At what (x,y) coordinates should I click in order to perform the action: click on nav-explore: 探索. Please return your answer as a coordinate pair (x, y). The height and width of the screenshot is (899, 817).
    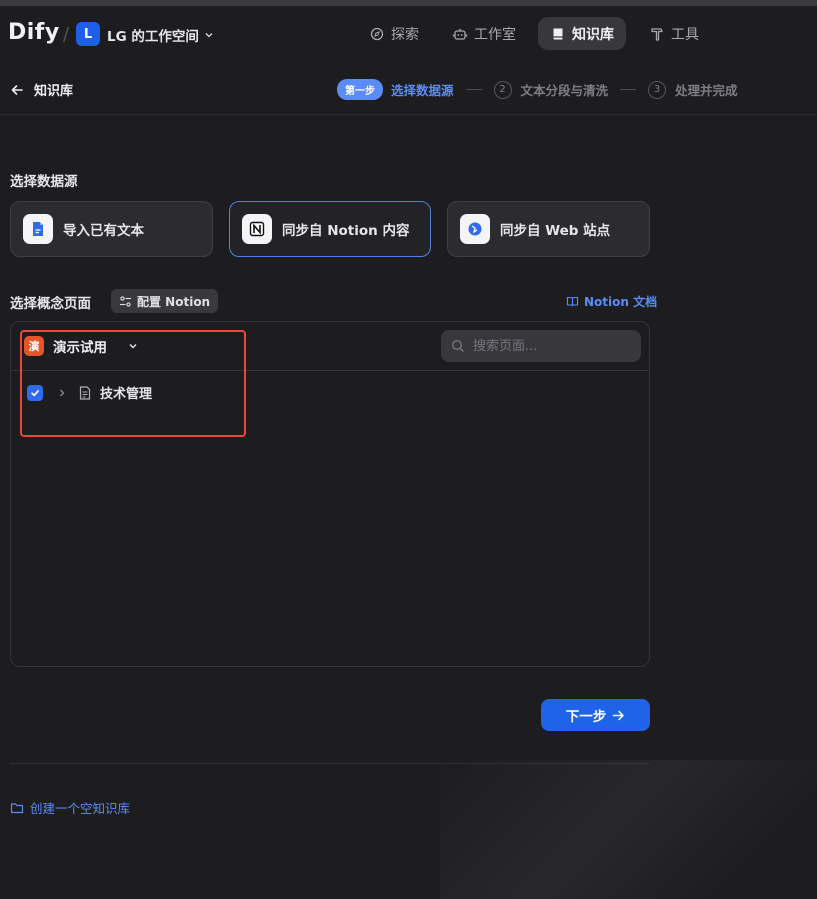
    Looking at the image, I should click on (394, 33).